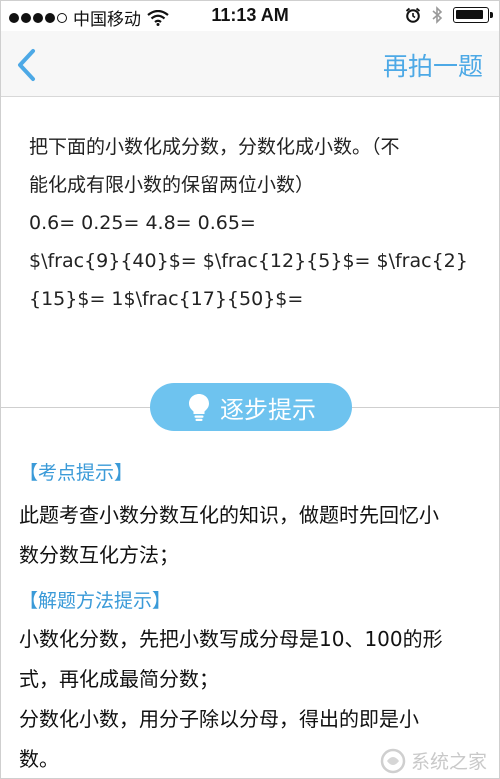 This screenshot has height=779, width=500. I want to click on lightbulb-icon, so click(199, 407).